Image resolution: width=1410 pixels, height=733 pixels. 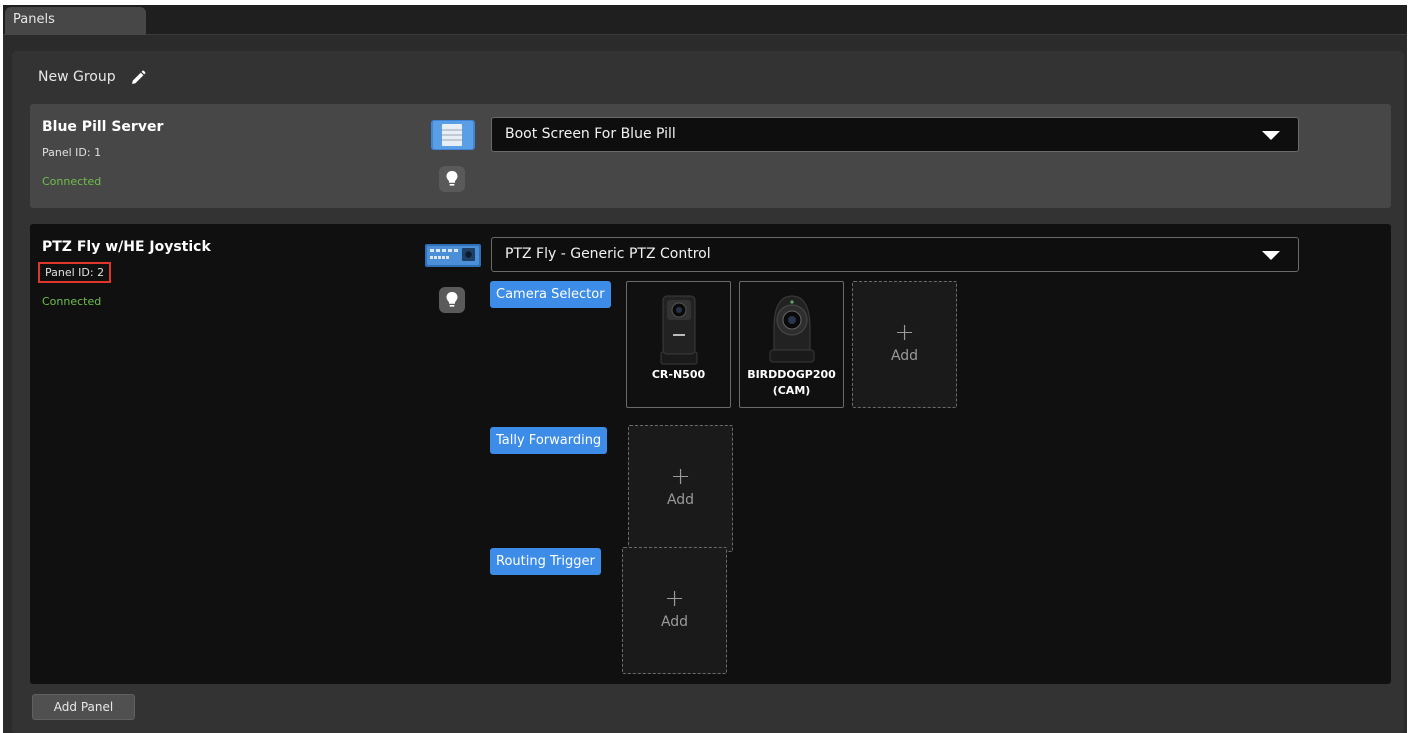 What do you see at coordinates (545, 561) in the screenshot?
I see `routing-trigger-label: Routing Trigger` at bounding box center [545, 561].